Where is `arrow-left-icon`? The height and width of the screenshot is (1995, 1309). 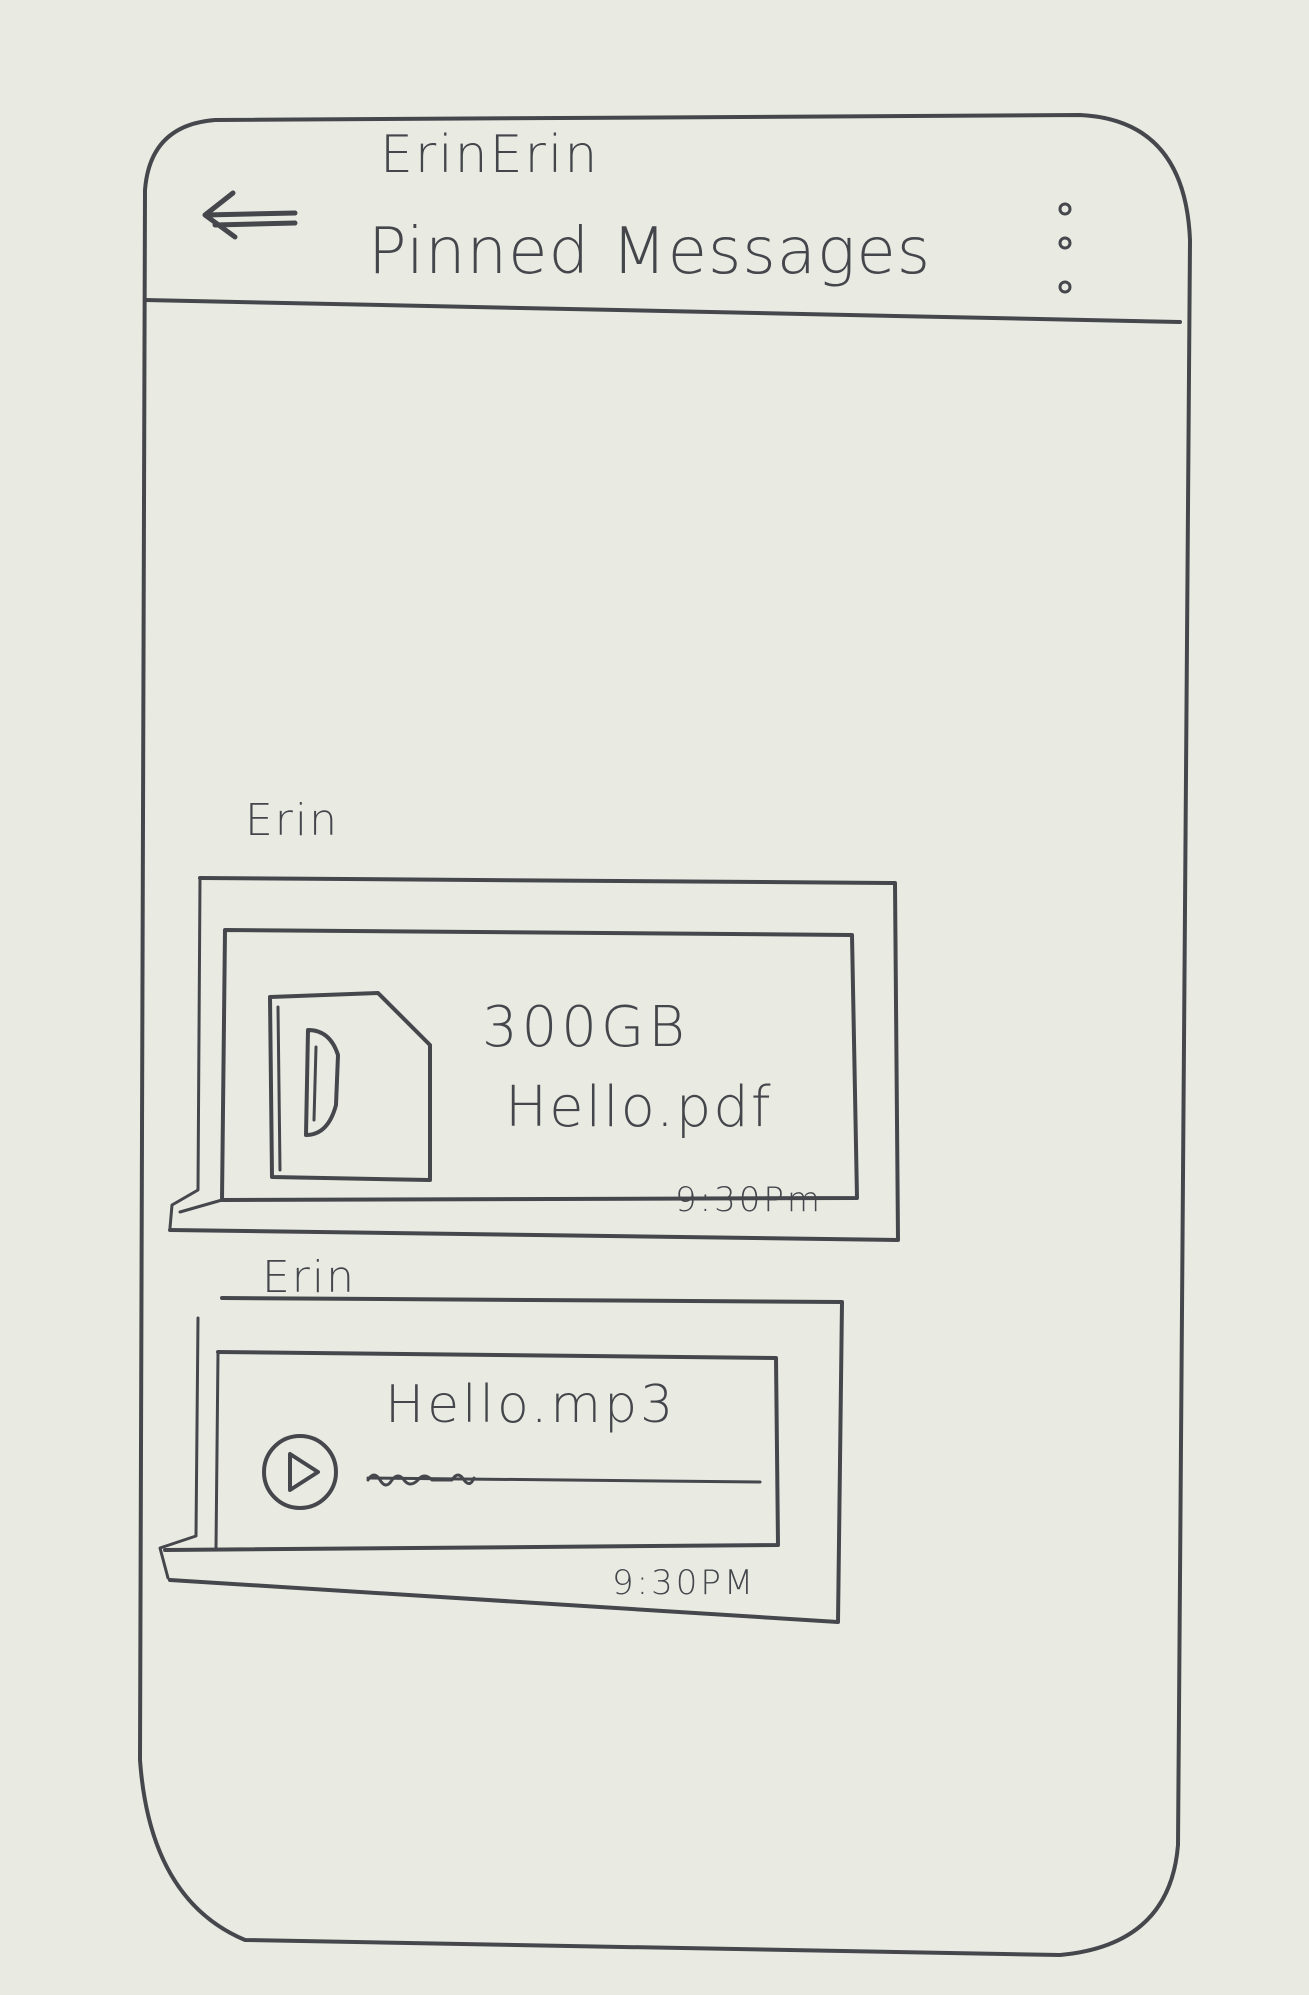
arrow-left-icon is located at coordinates (250, 215).